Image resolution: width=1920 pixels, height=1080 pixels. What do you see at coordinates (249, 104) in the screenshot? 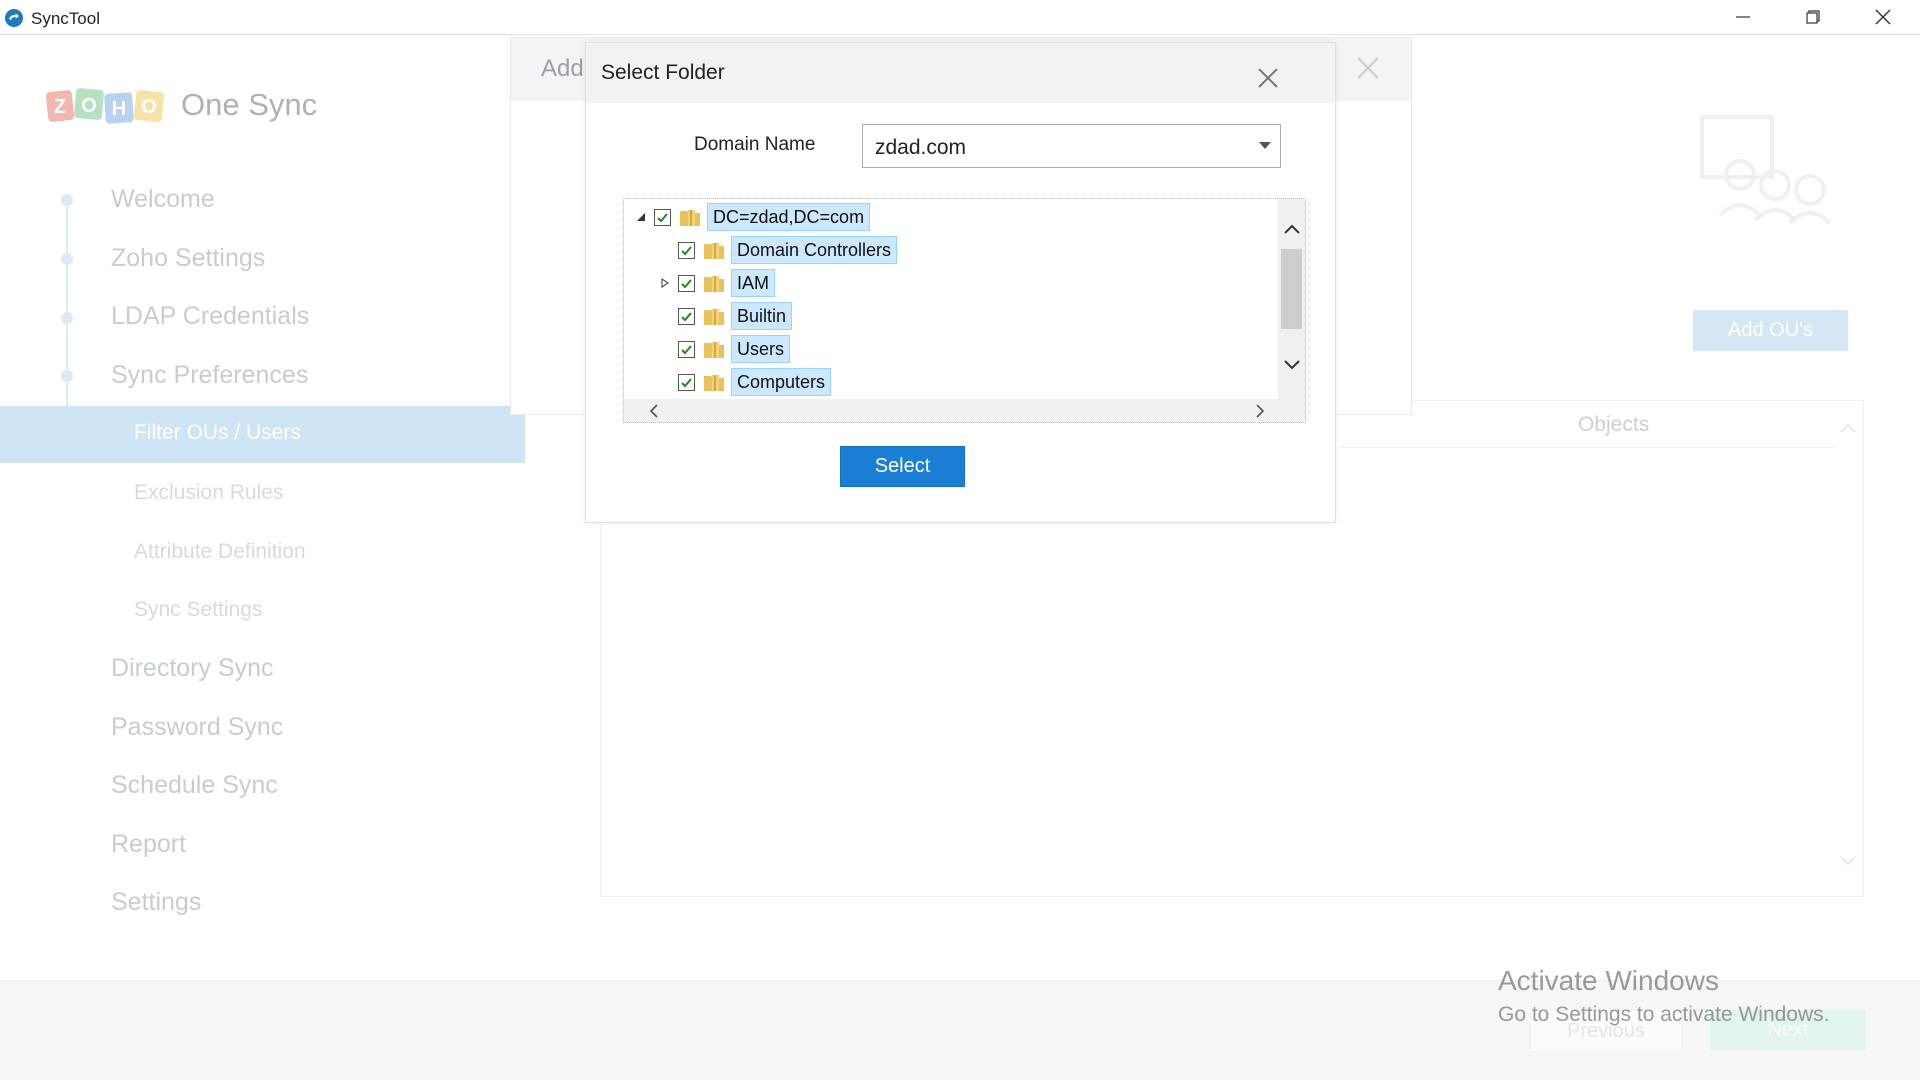
I see `product-name: One Sync` at bounding box center [249, 104].